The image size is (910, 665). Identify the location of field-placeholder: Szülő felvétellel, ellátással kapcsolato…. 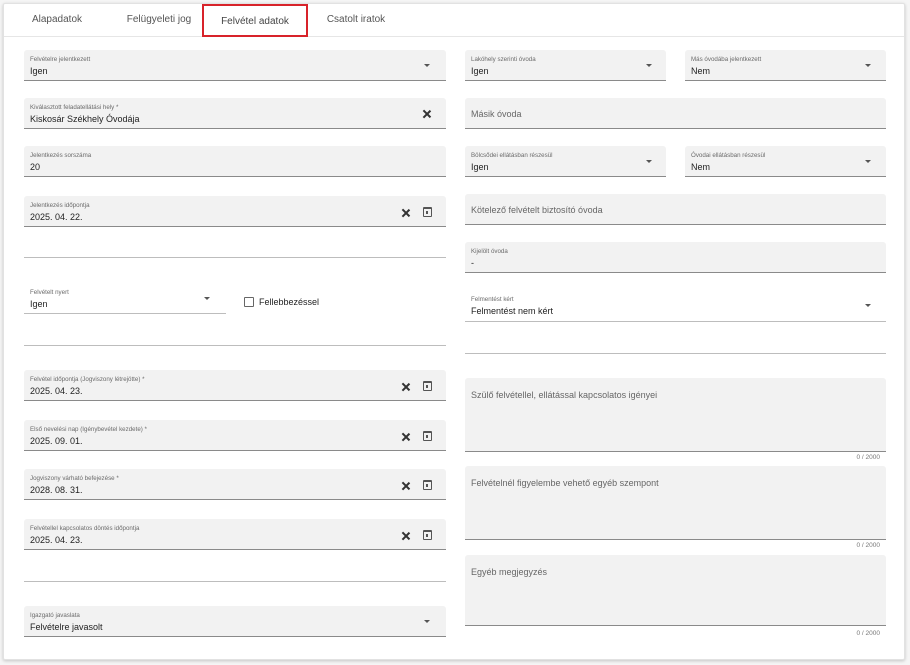
(564, 395).